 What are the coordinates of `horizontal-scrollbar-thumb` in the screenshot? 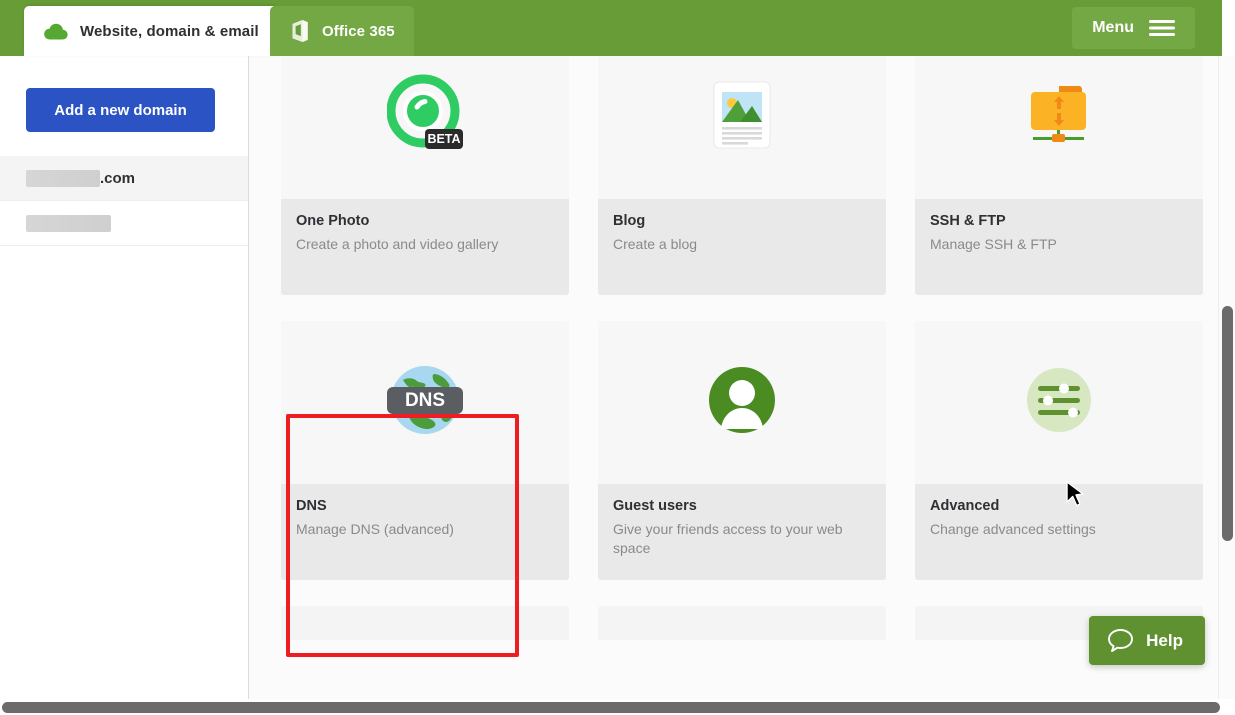 It's located at (611, 707).